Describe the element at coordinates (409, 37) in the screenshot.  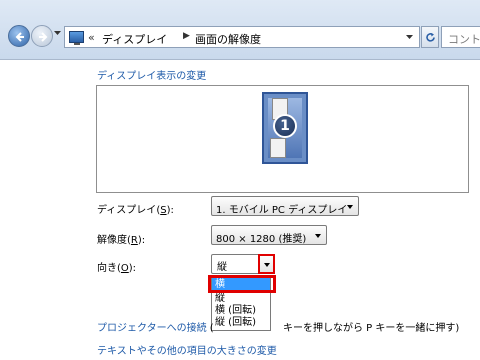
I see `address-dropdown-icon` at that location.